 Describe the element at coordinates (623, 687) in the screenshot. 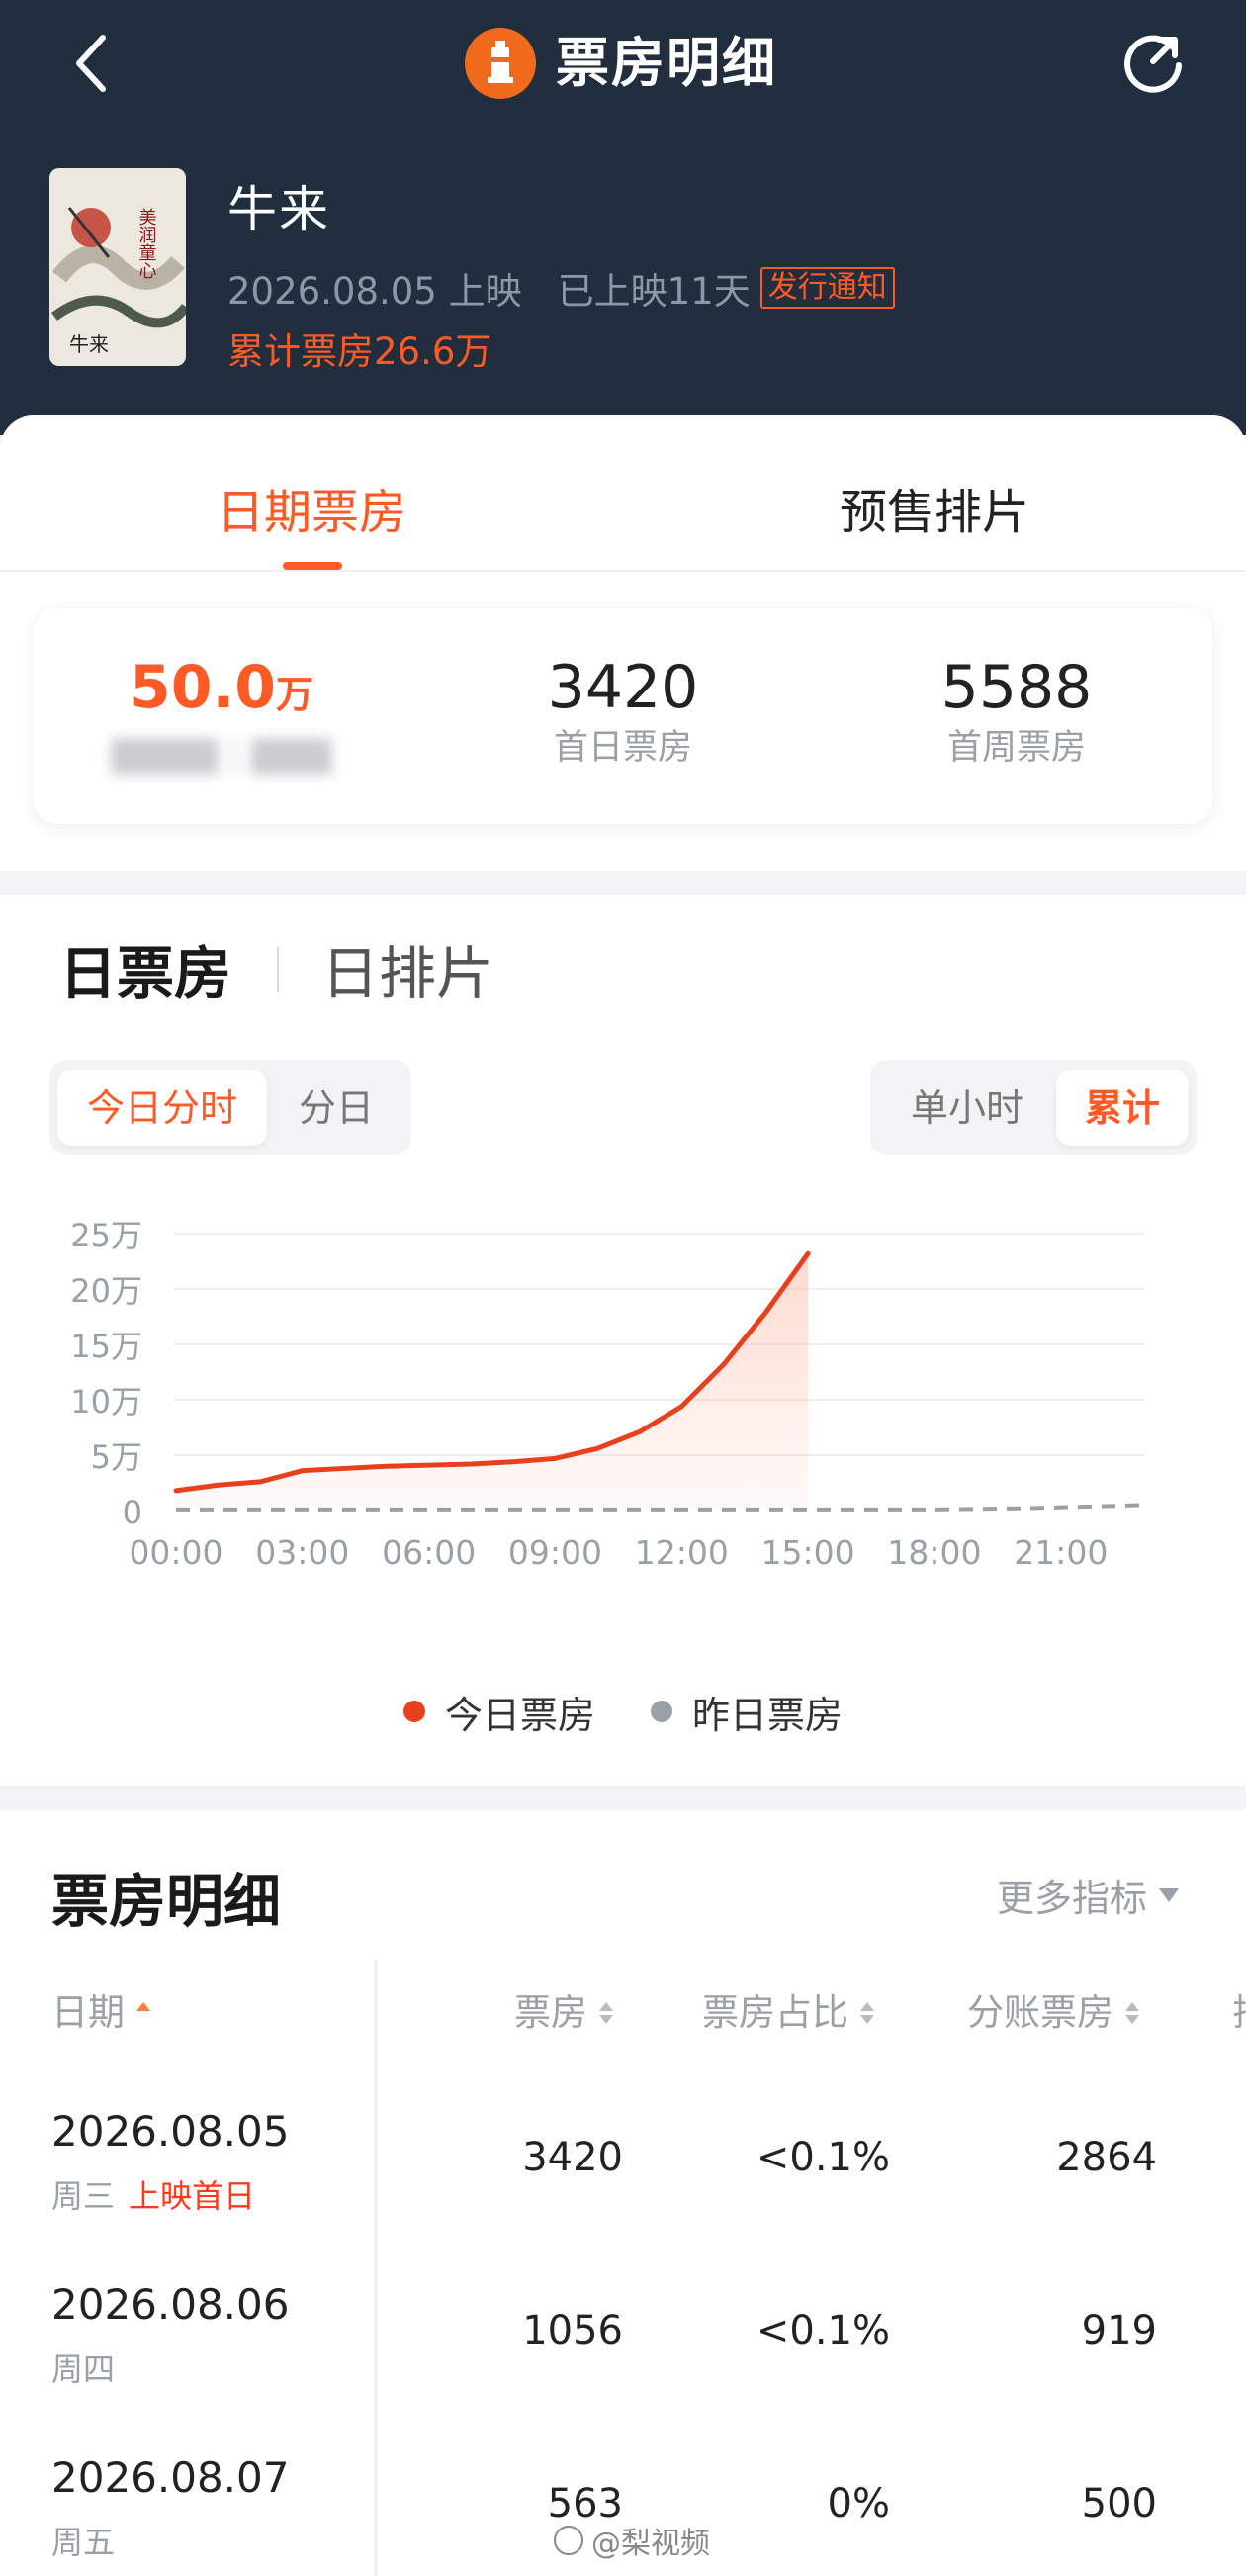

I see `stat-value: 3420` at that location.